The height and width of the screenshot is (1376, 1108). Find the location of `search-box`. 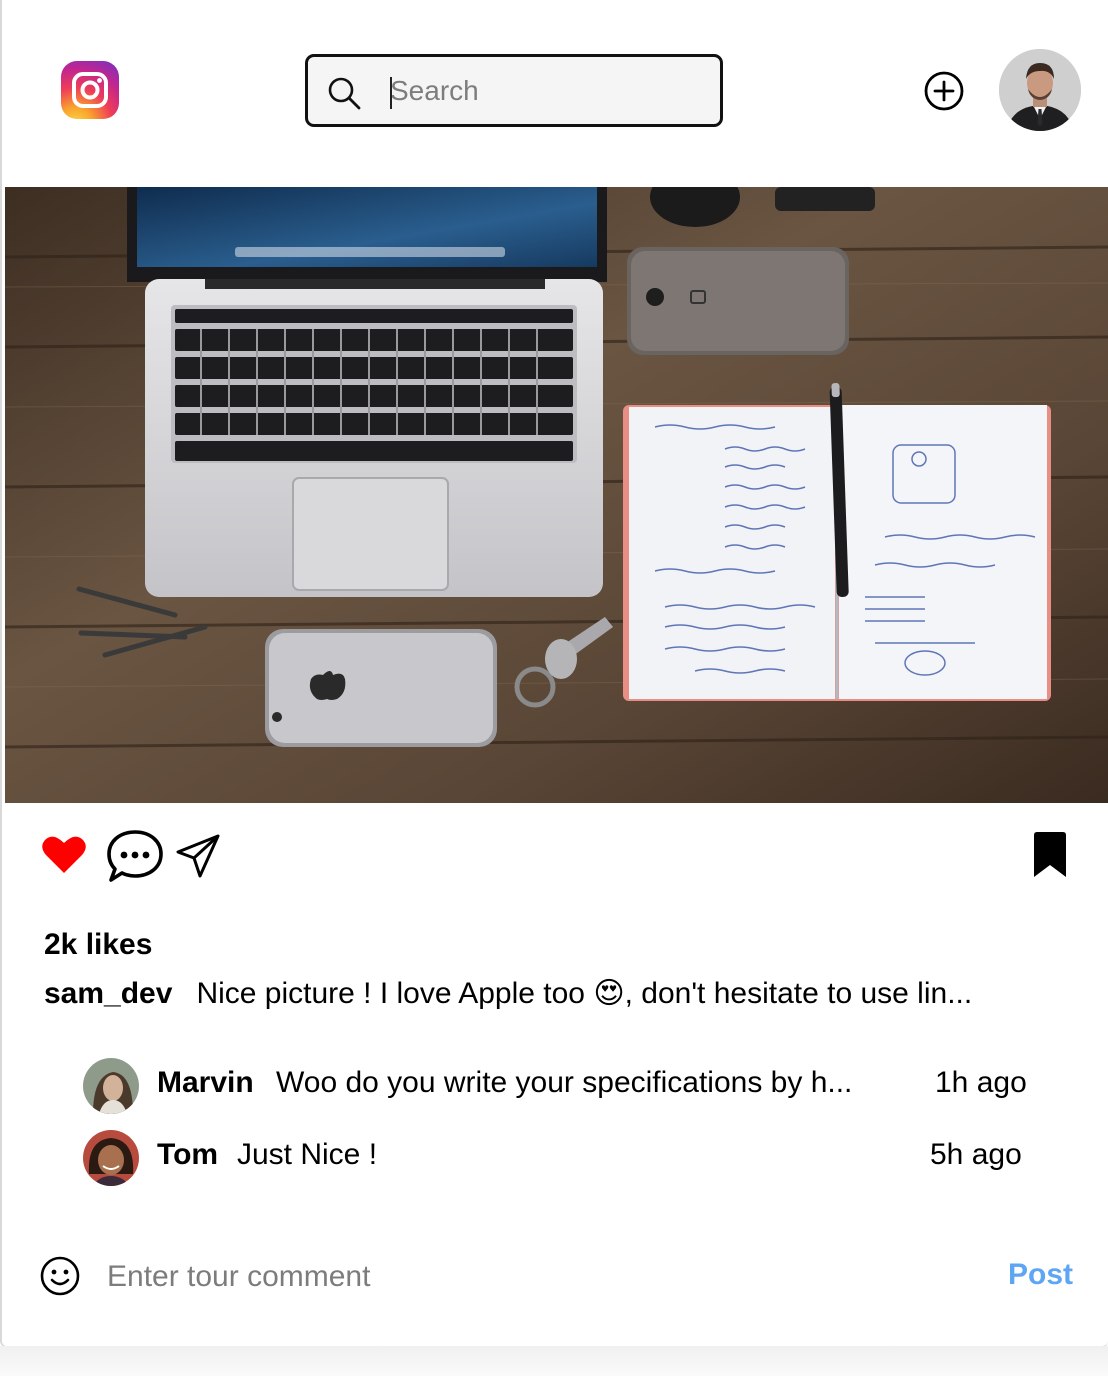

search-box is located at coordinates (514, 90).